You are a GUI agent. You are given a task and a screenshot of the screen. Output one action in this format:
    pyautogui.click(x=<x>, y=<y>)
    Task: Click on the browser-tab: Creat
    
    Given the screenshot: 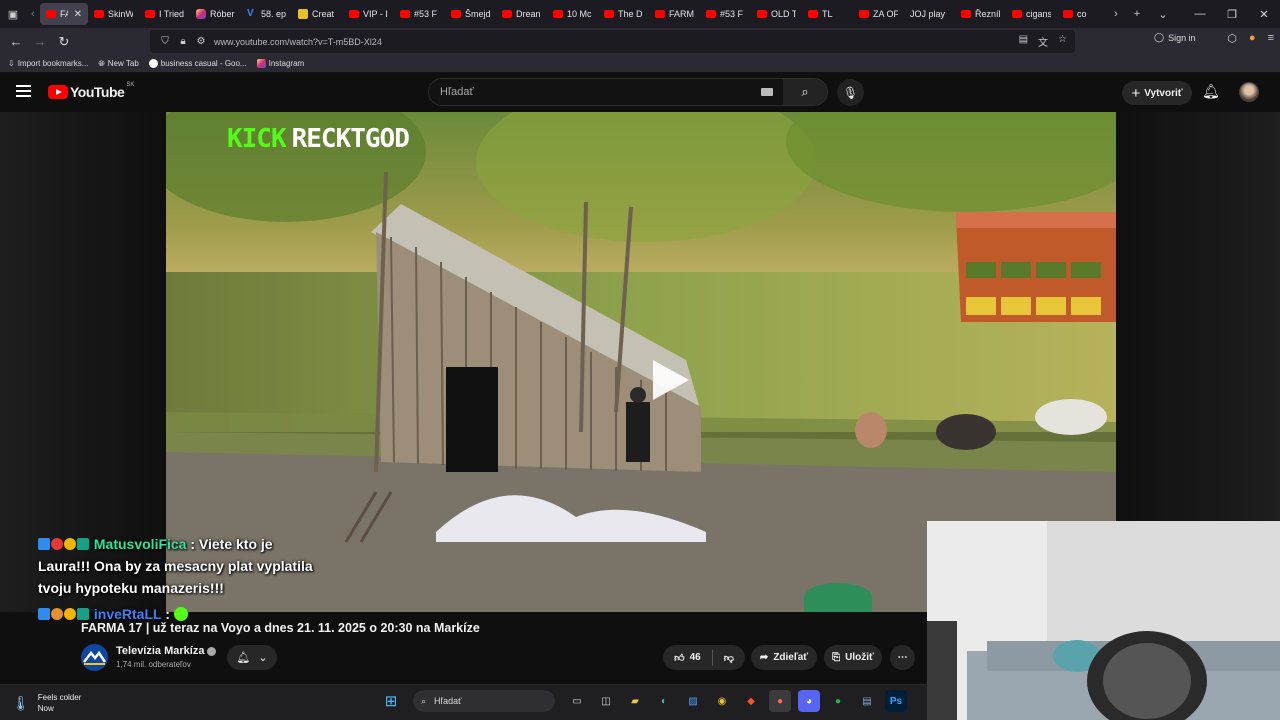 What is the action you would take?
    pyautogui.click(x=317, y=14)
    